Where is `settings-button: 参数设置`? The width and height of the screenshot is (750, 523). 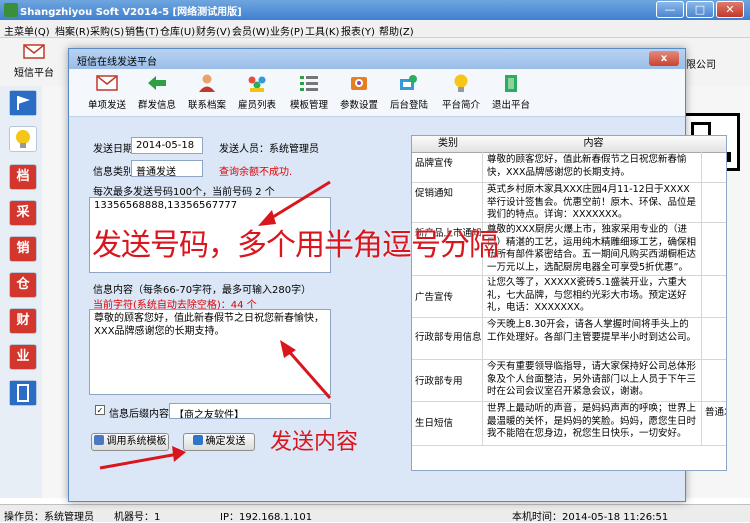
settings-button: 参数设置 is located at coordinates (359, 95).